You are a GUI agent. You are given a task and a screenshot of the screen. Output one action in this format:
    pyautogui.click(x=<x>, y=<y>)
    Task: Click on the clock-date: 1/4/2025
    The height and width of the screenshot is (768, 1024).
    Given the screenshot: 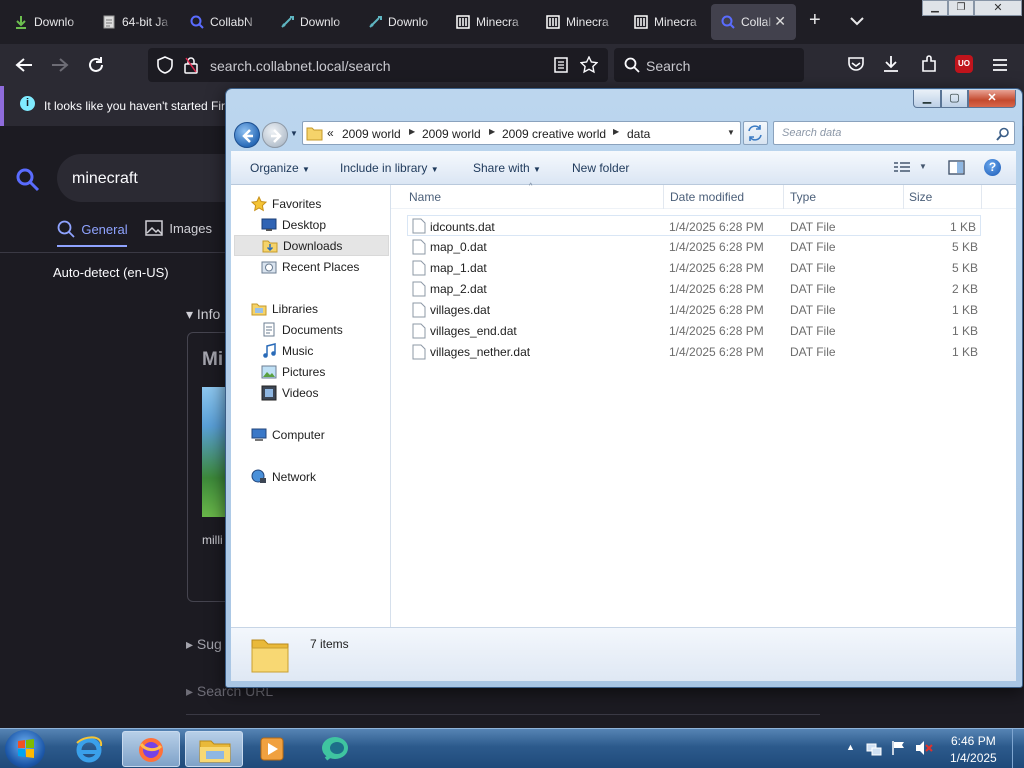 What is the action you would take?
    pyautogui.click(x=973, y=758)
    